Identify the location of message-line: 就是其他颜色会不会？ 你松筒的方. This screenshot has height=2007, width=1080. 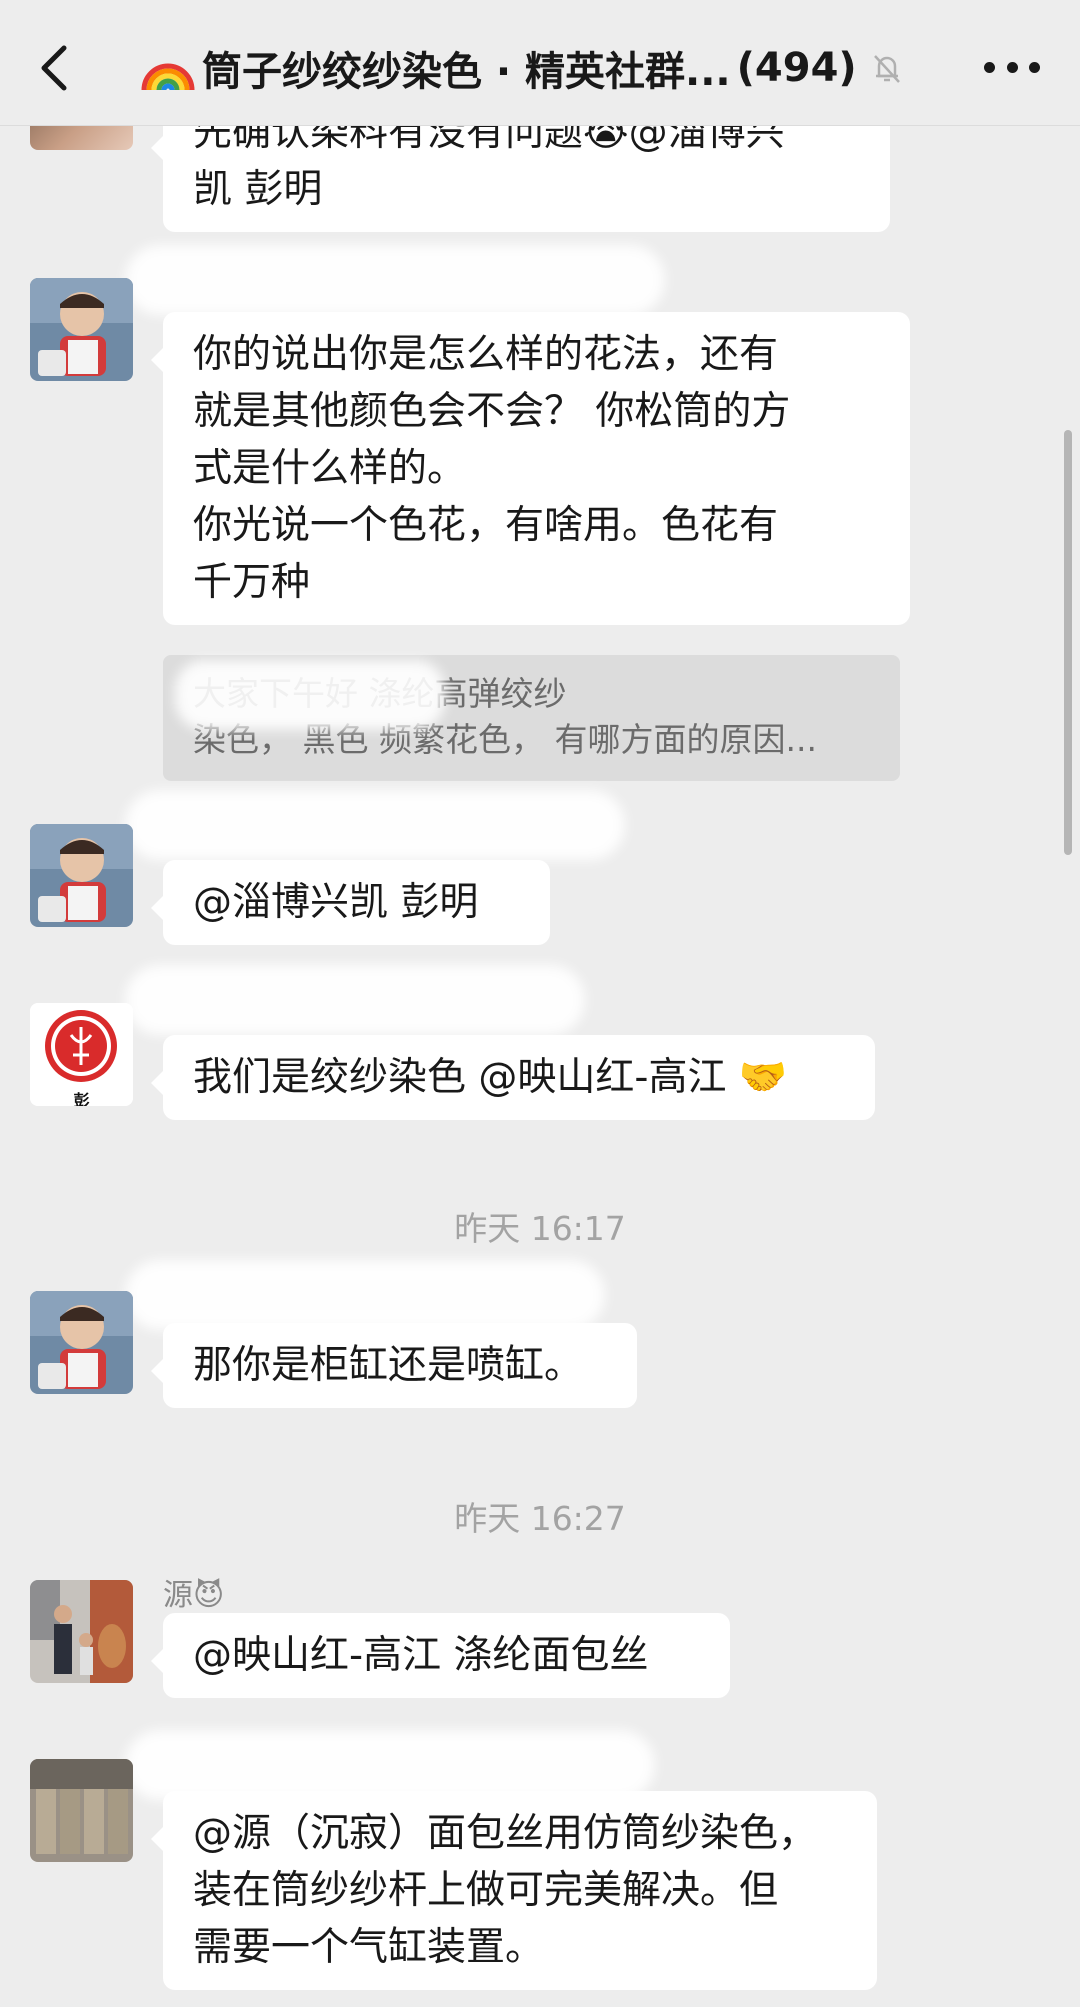
(492, 411).